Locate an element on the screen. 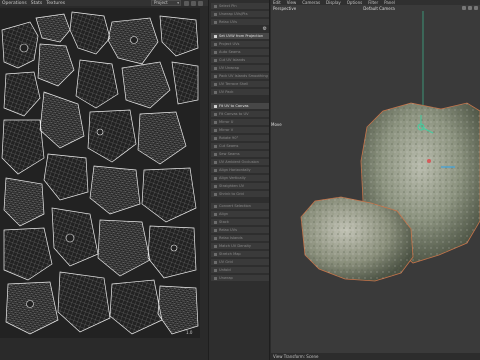 The image size is (480, 360). settings-icon is located at coordinates (193, 3).